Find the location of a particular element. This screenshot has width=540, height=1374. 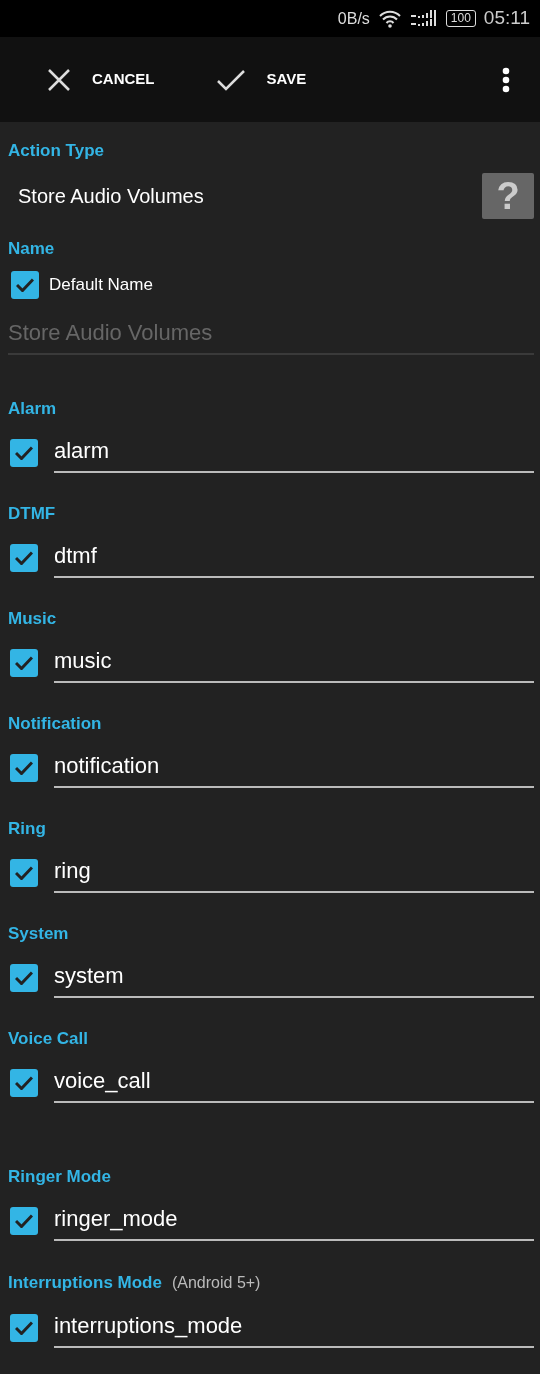

variable-input-field: ringer_mode is located at coordinates (294, 1220).